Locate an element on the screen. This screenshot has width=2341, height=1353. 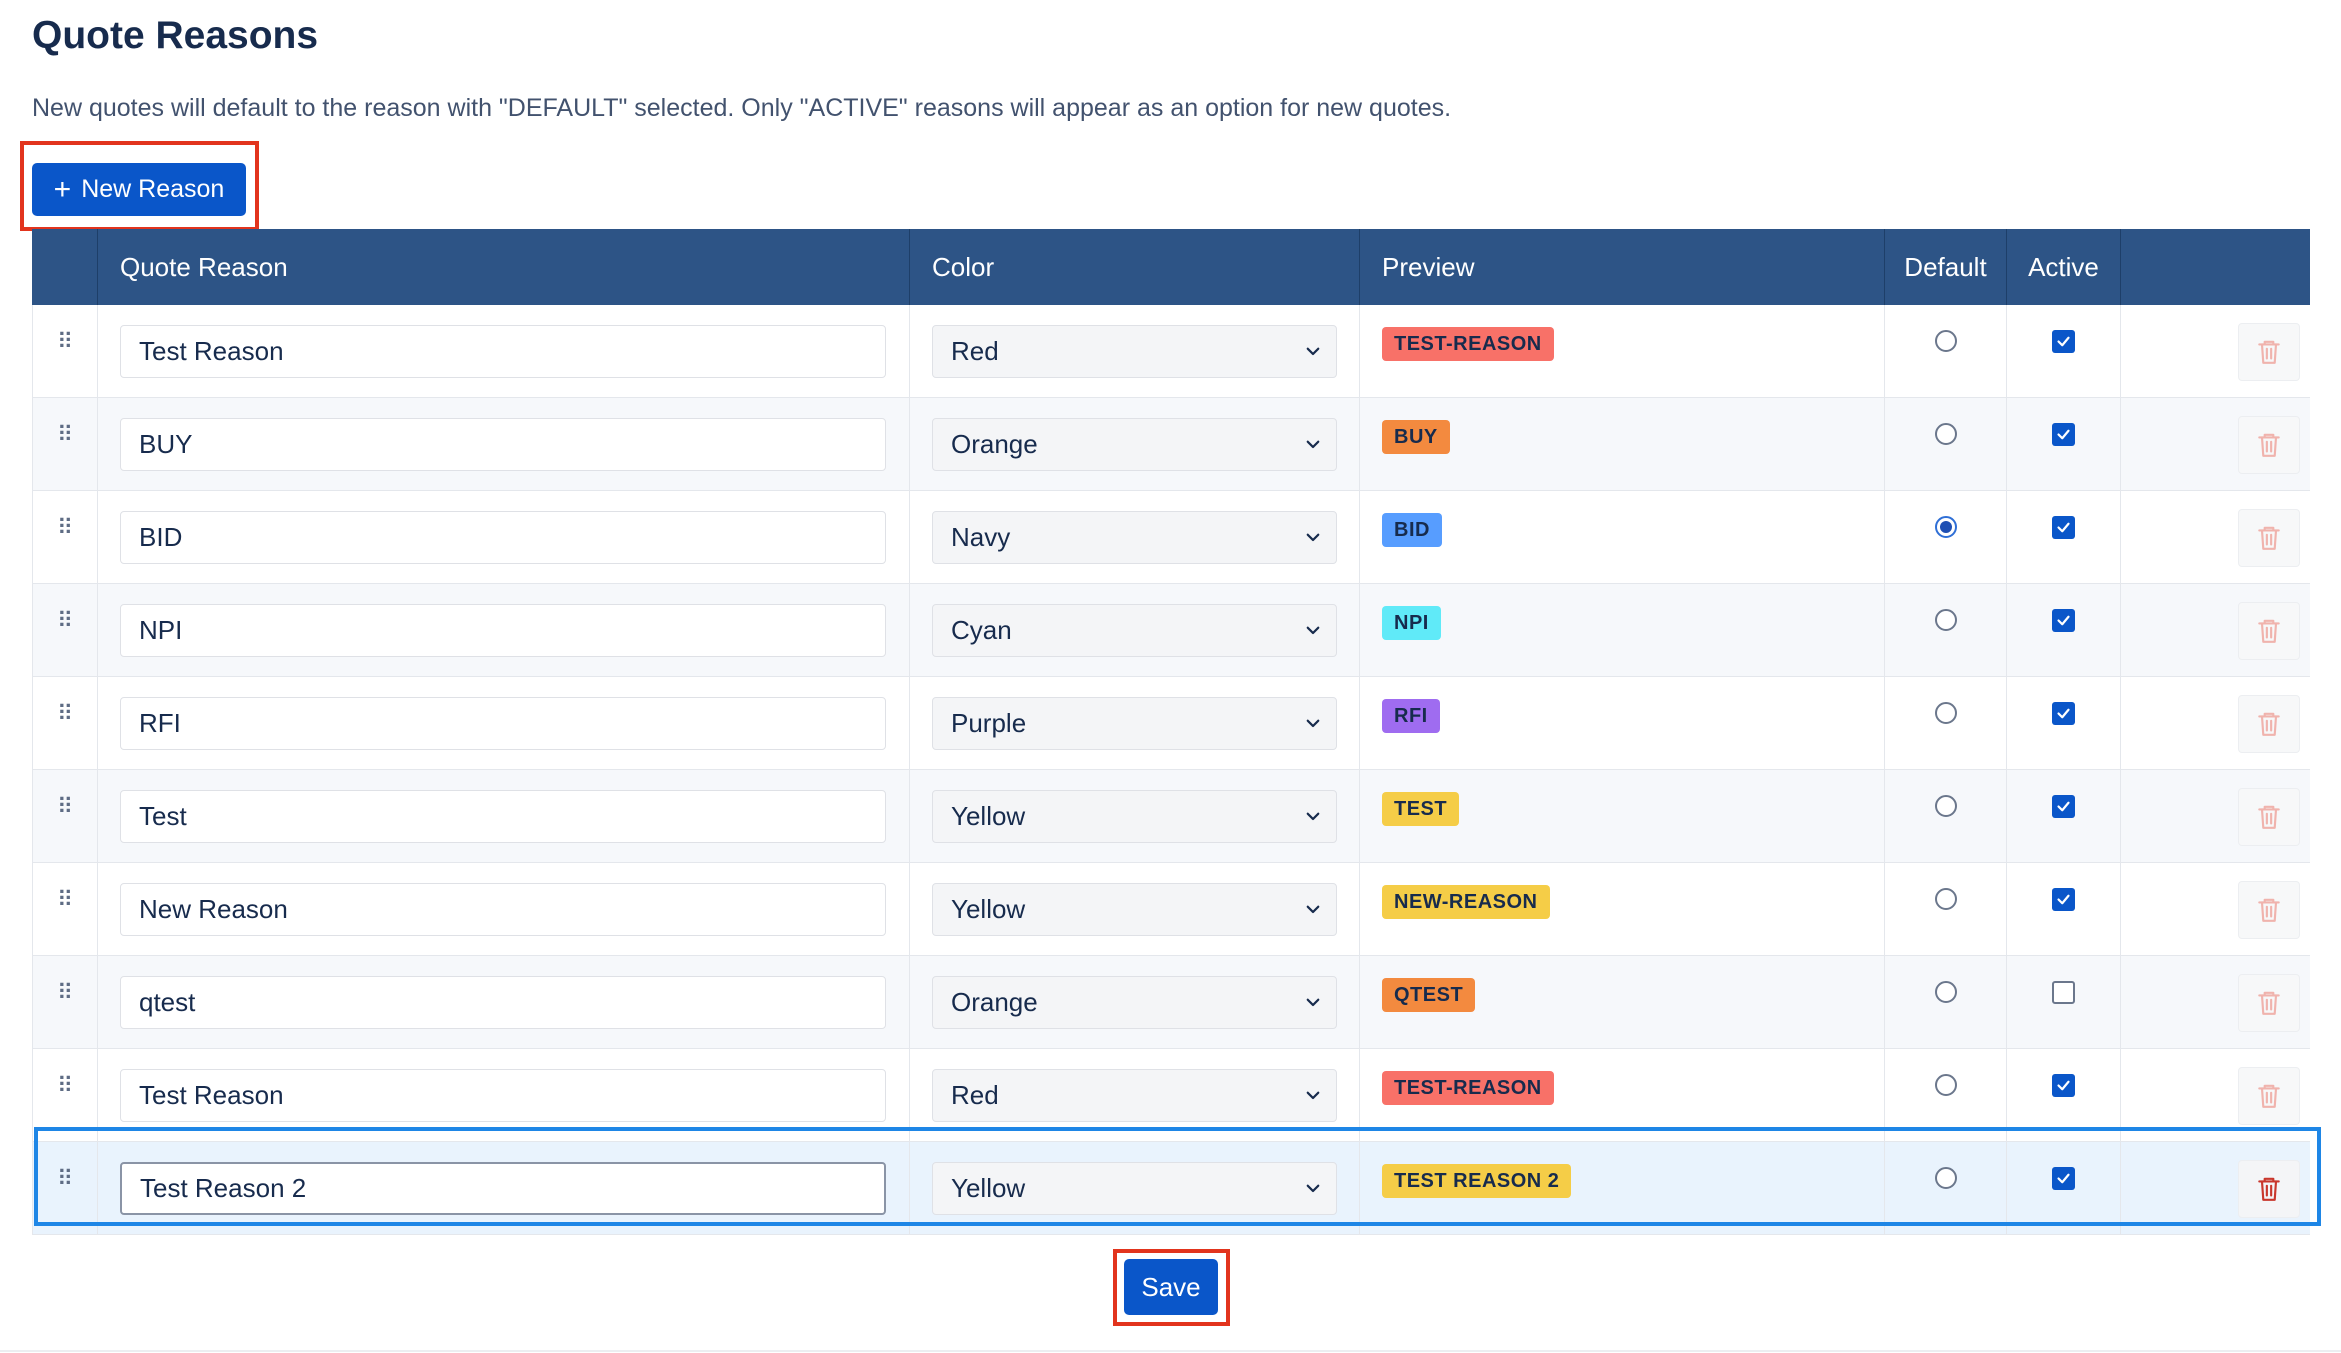
table-row: ⠿ Purple RFI is located at coordinates (1171, 723).